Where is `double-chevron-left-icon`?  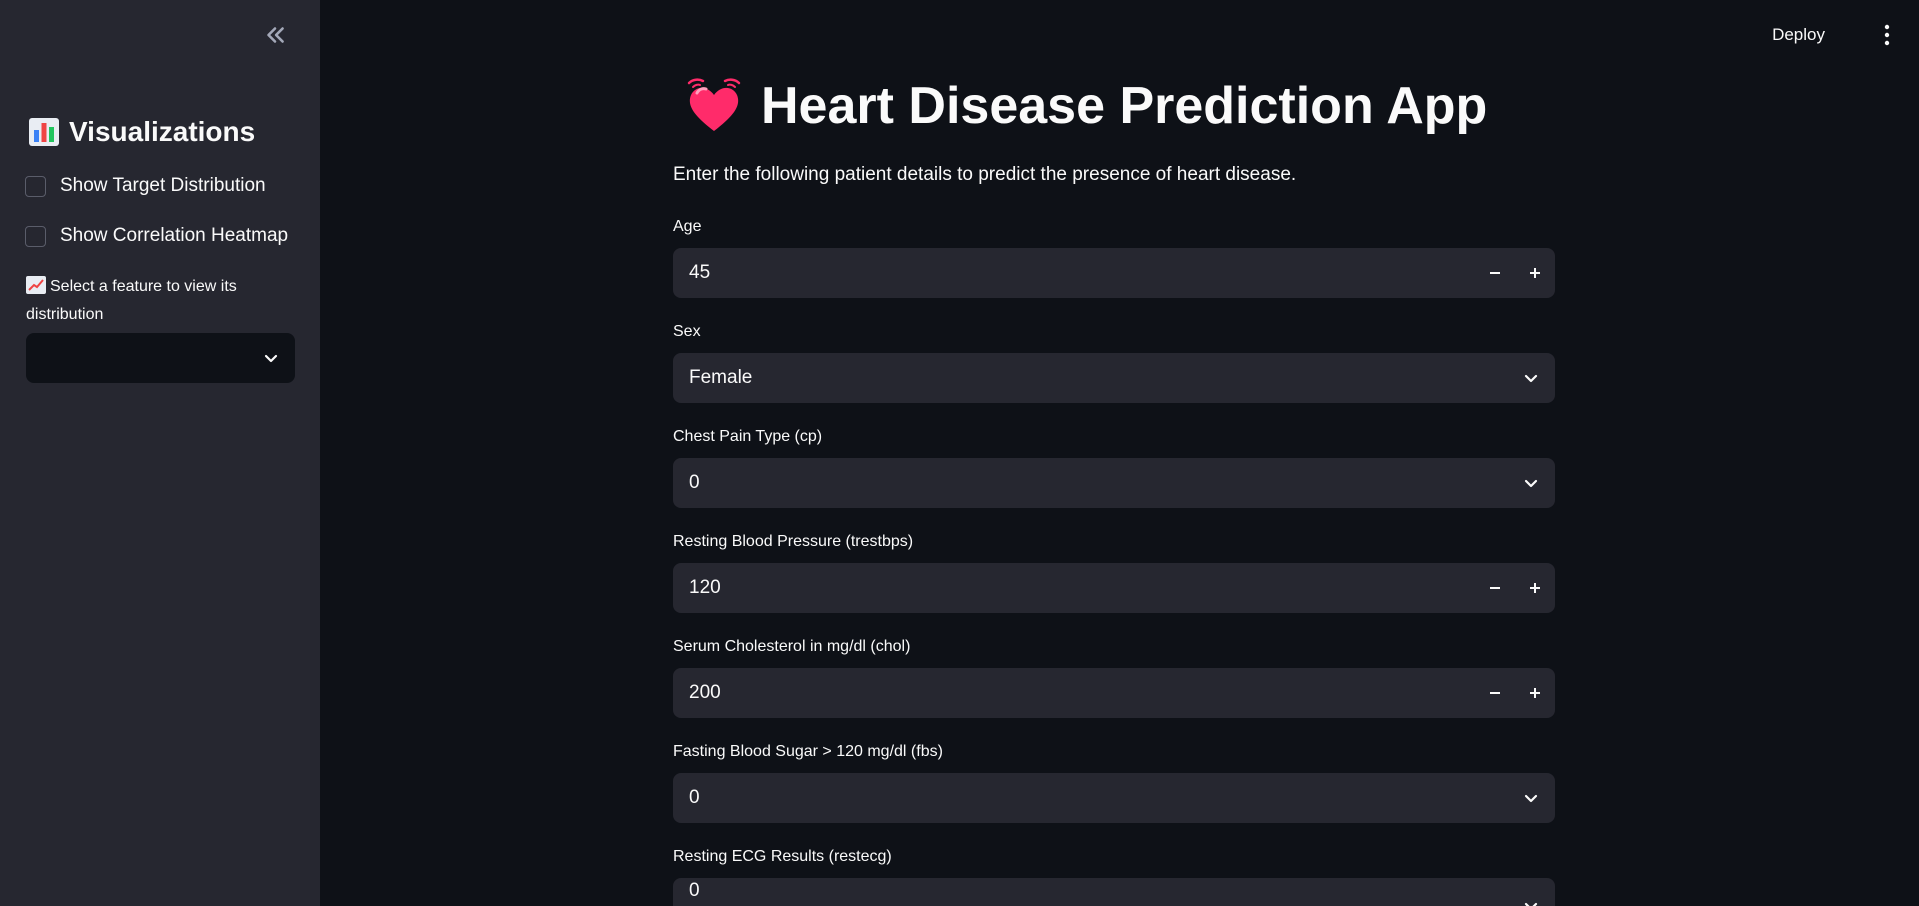
double-chevron-left-icon is located at coordinates (275, 35).